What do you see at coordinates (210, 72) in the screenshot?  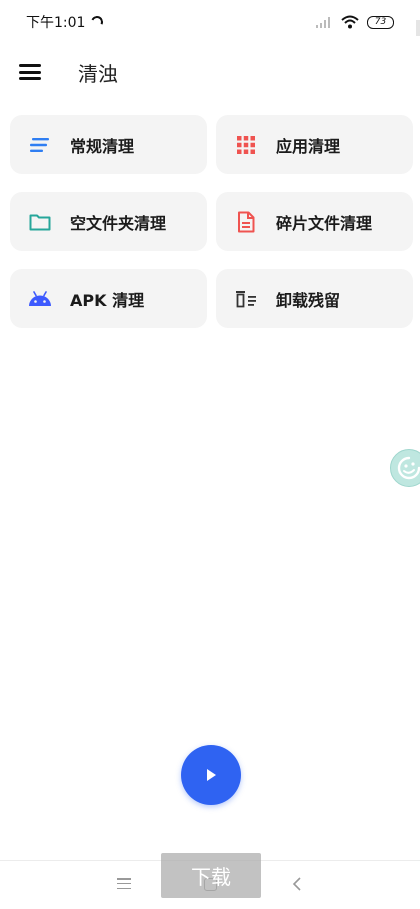 I see `app-header: 清浊` at bounding box center [210, 72].